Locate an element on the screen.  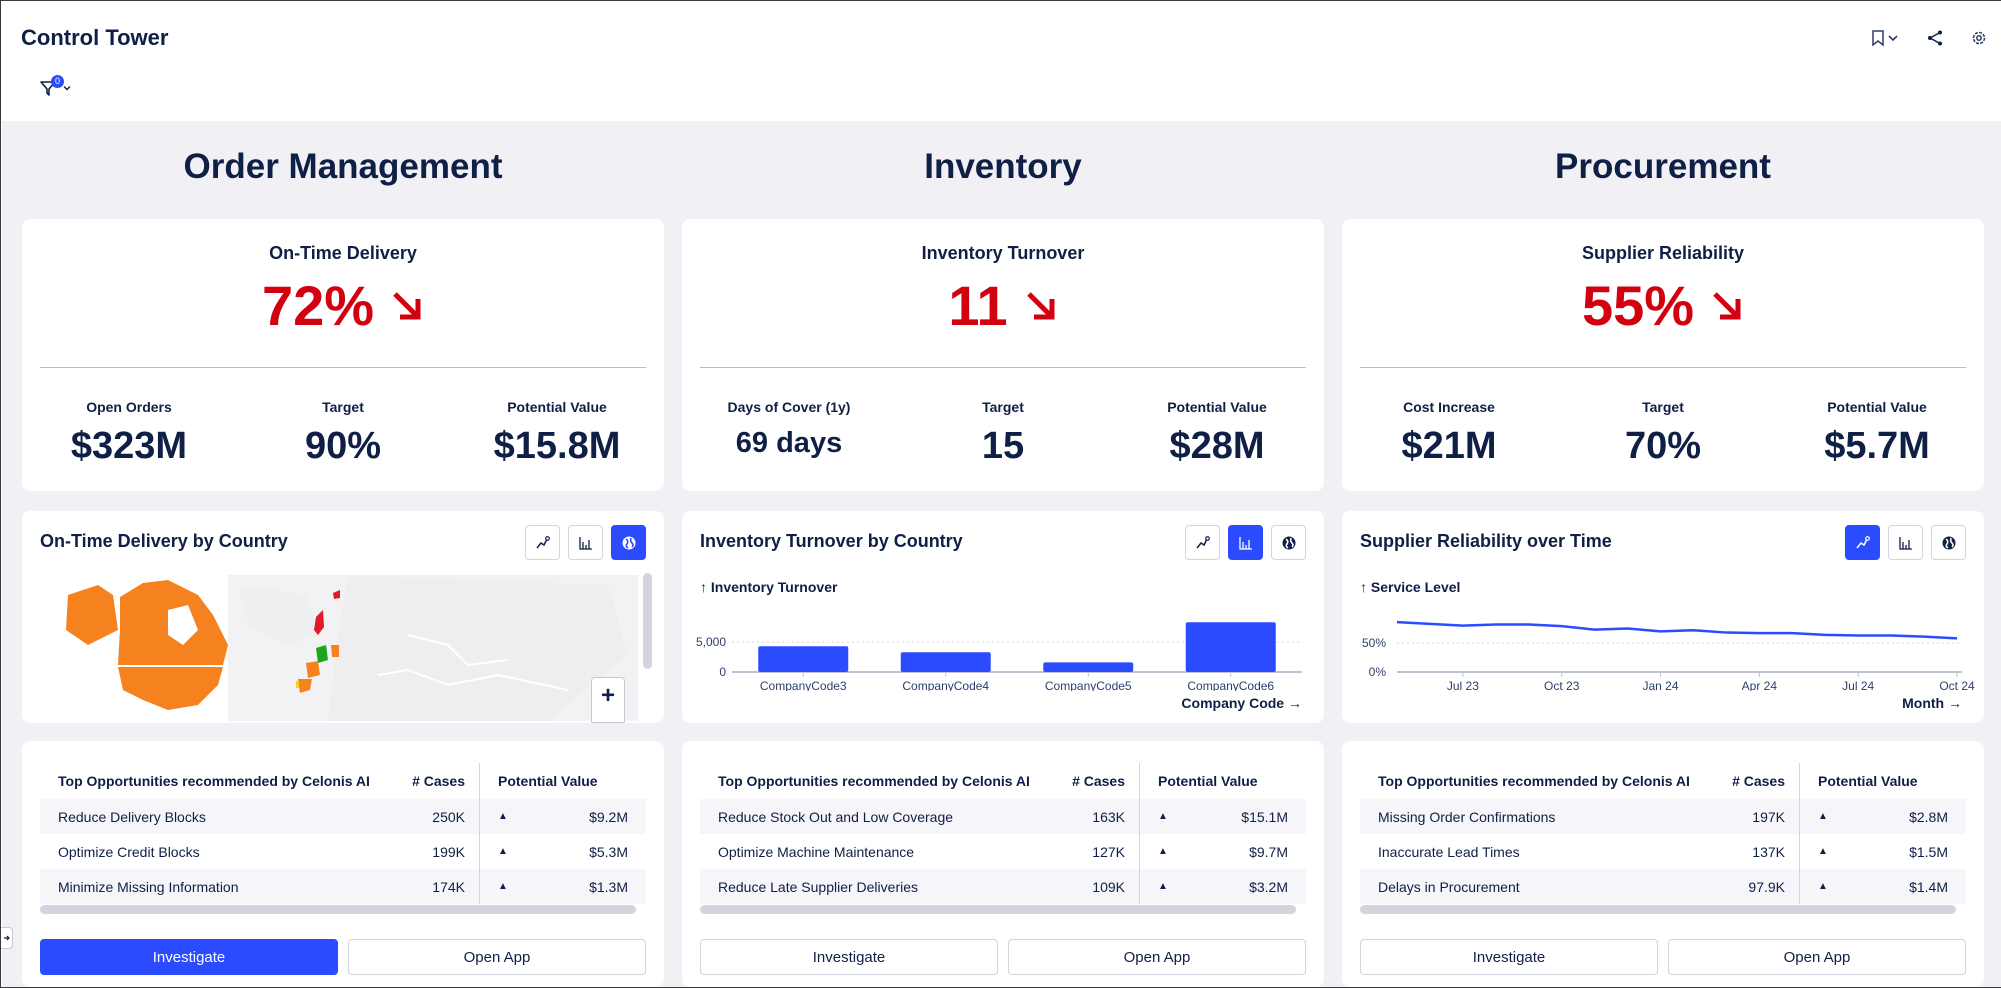
x-axis-caption: Company Code → is located at coordinates (1241, 703).